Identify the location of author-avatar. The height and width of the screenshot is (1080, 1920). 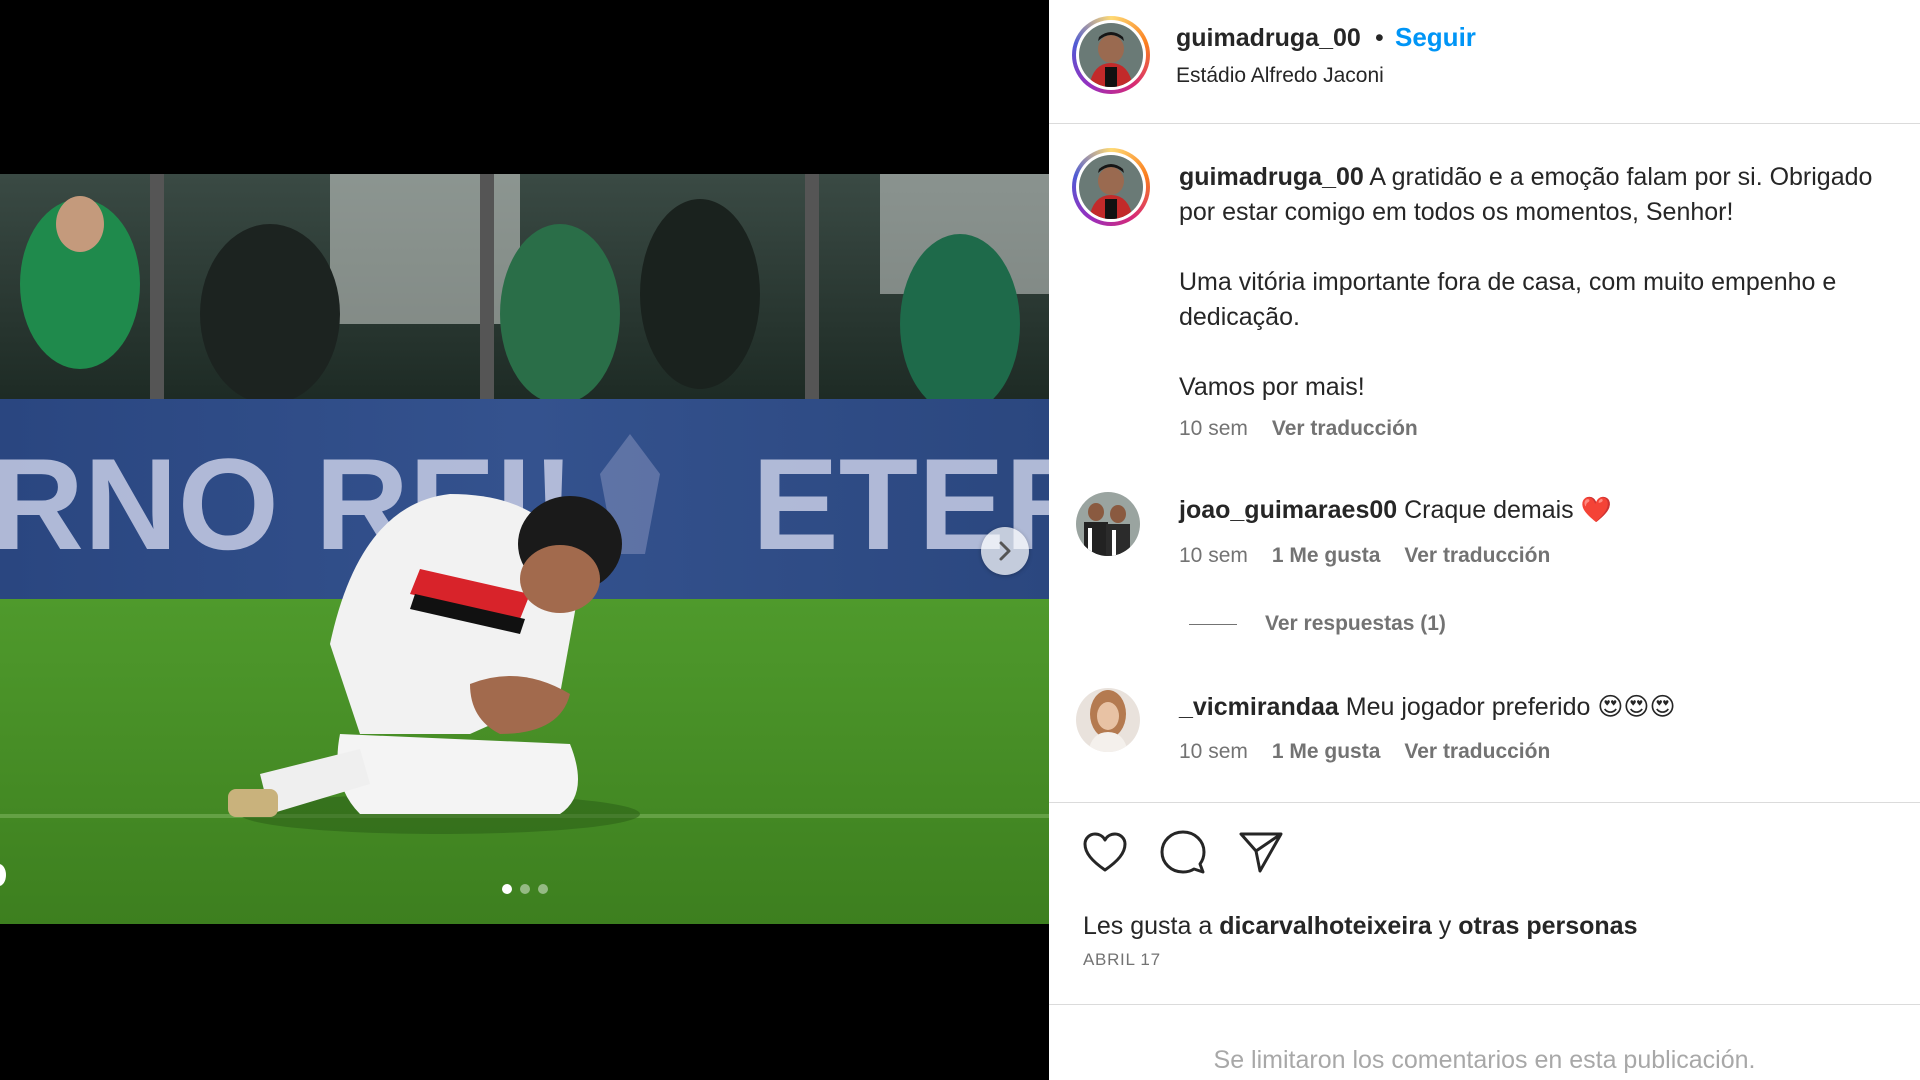
(1111, 55).